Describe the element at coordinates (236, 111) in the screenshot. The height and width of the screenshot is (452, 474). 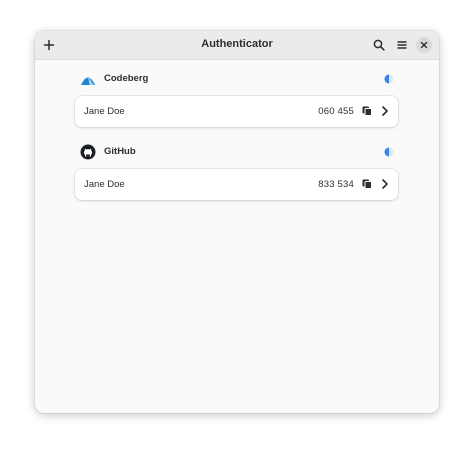
I see `account-row-codeberg-jane-doe: Jane Doe 060 455` at that location.